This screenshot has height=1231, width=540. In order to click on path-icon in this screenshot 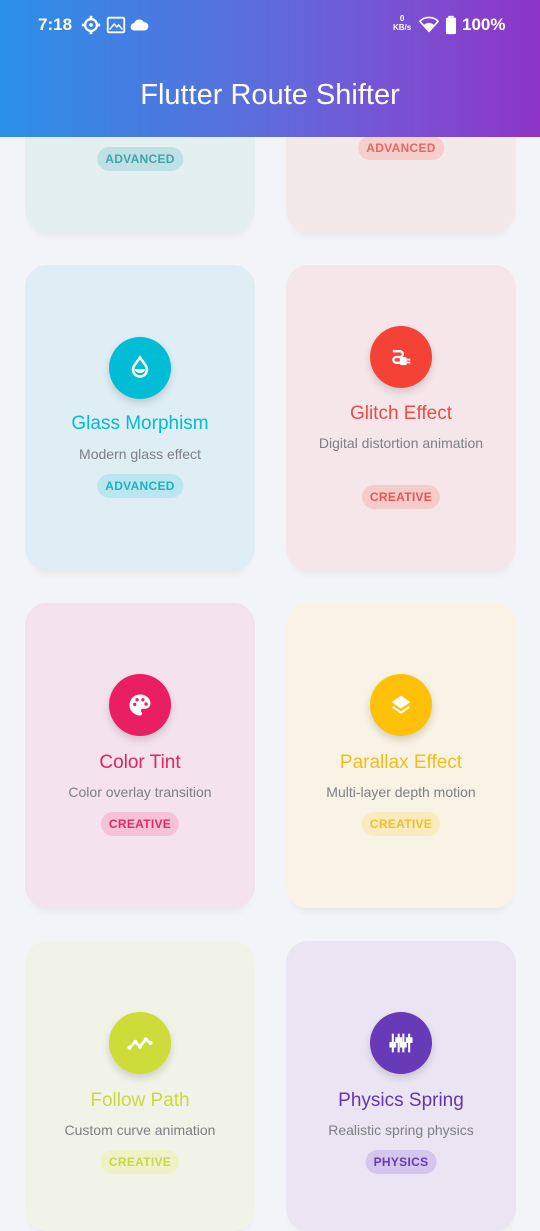, I will do `click(140, 1043)`.